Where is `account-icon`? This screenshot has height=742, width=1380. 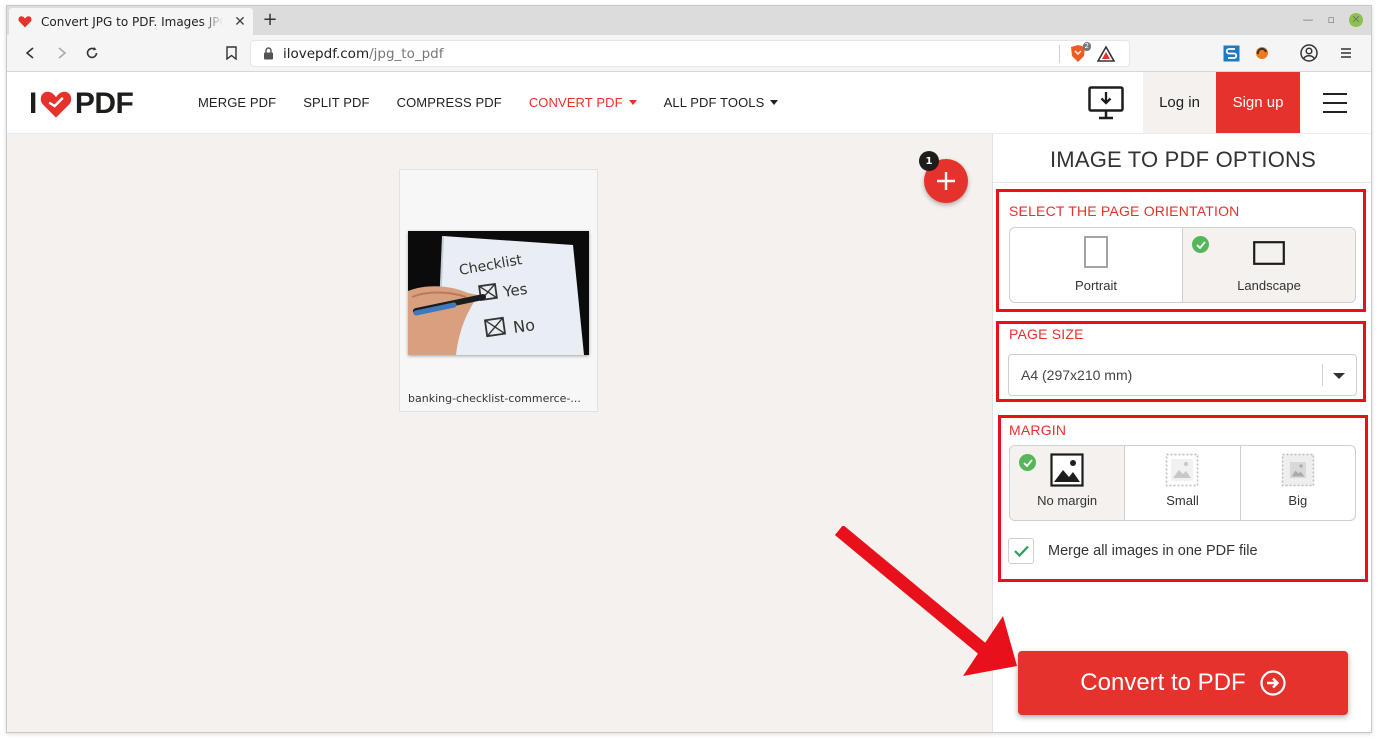
account-icon is located at coordinates (1309, 53).